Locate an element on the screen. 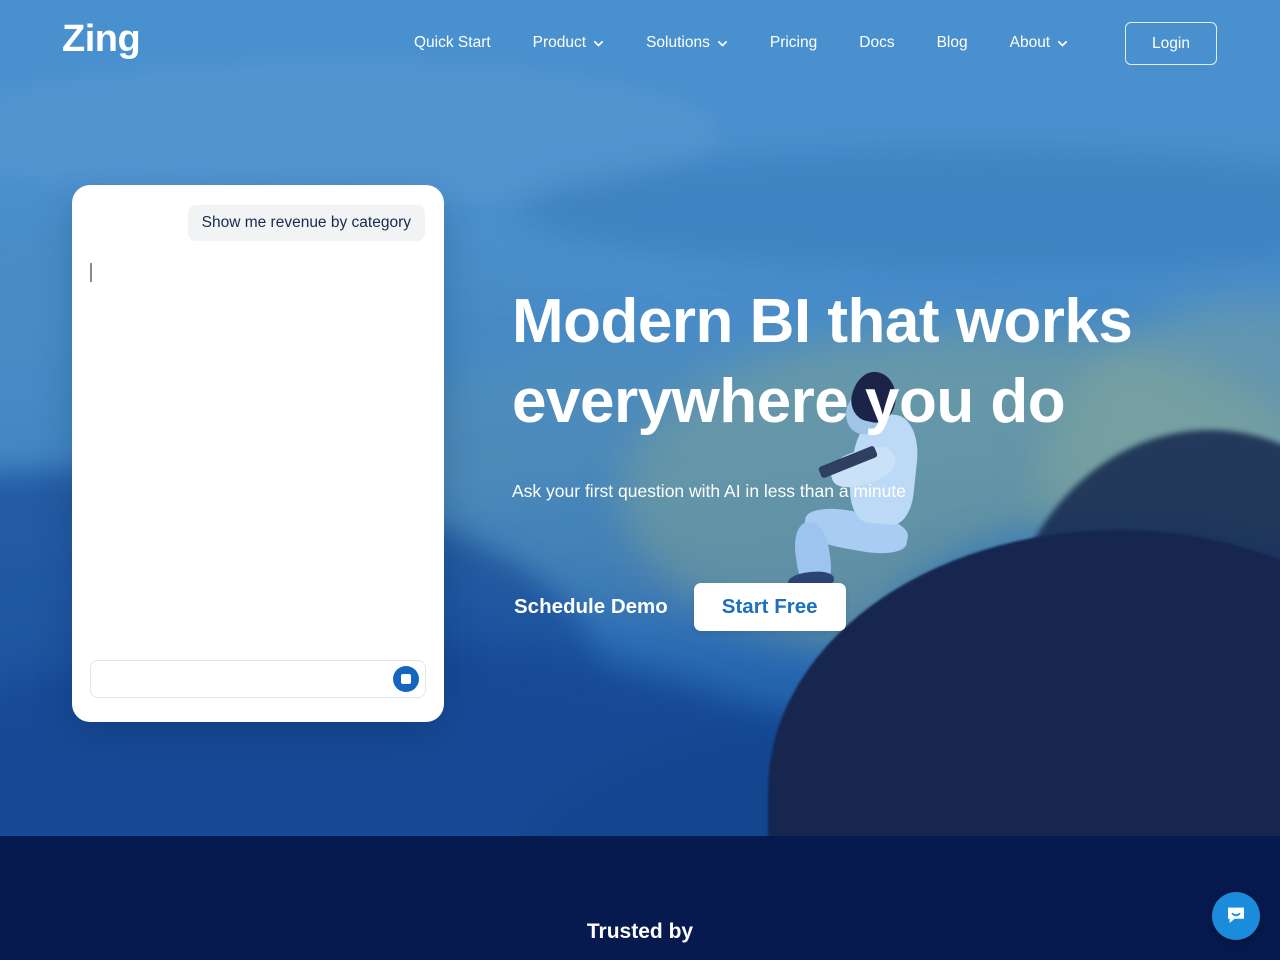 Image resolution: width=1280 pixels, height=960 pixels. nav-item-label: Quick Start is located at coordinates (452, 42).